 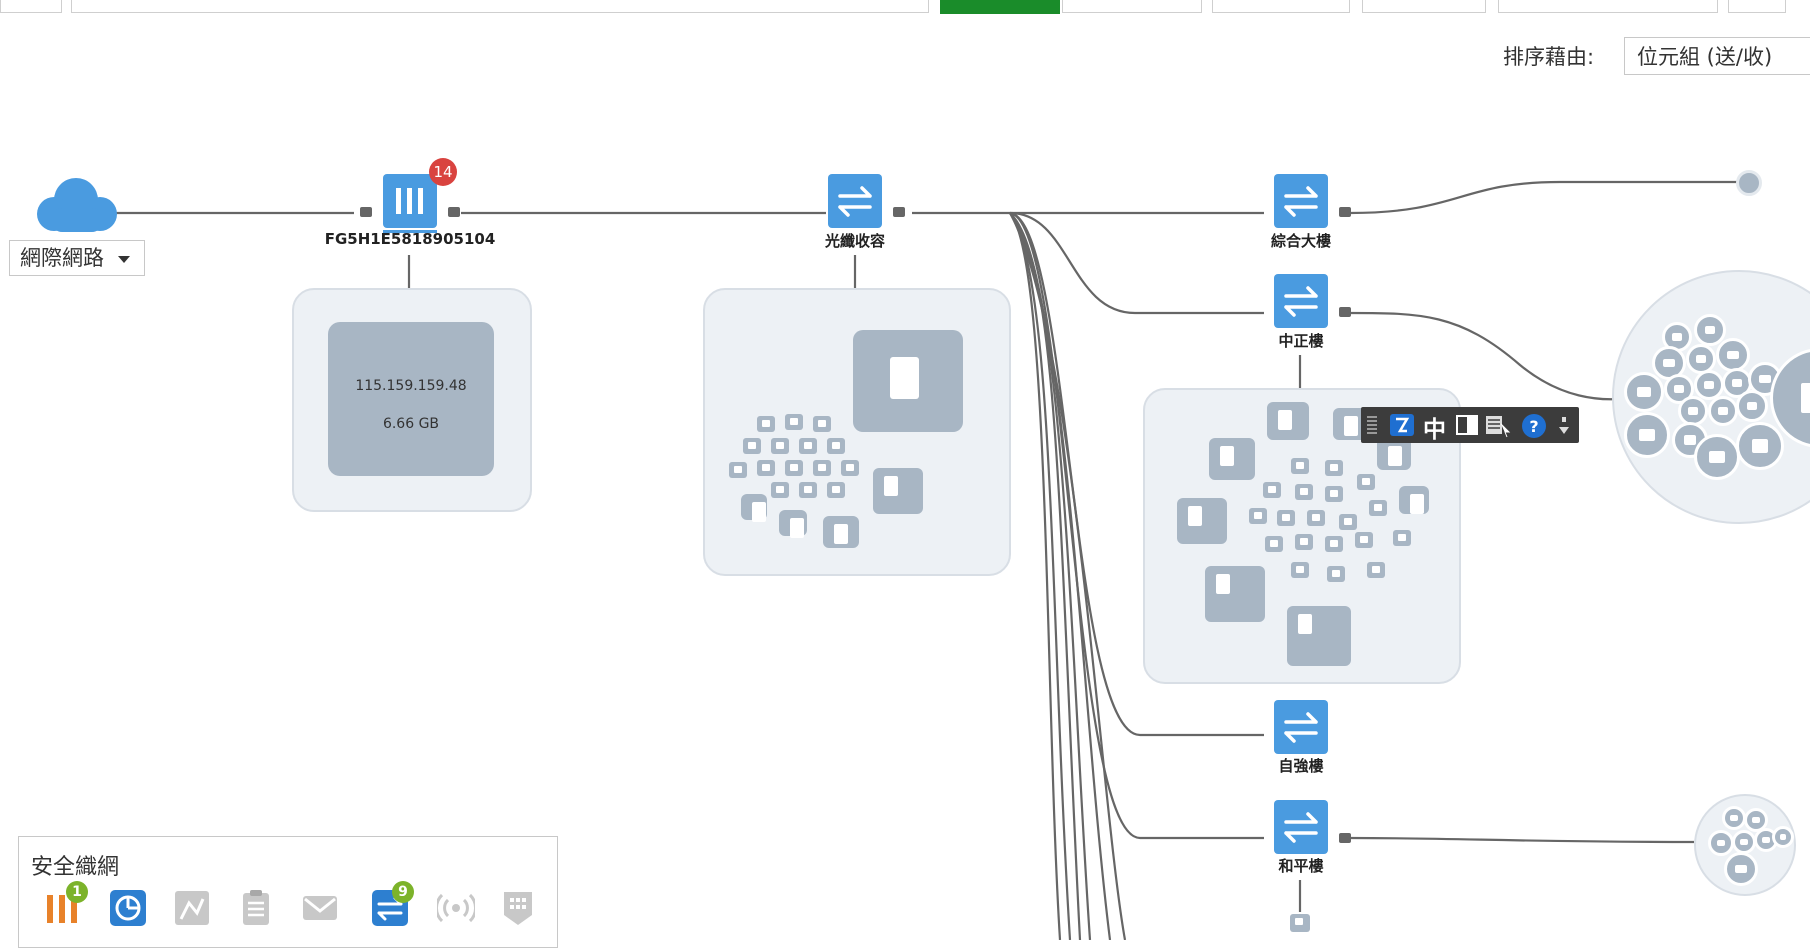 I want to click on alert-badge: 14, so click(x=443, y=172).